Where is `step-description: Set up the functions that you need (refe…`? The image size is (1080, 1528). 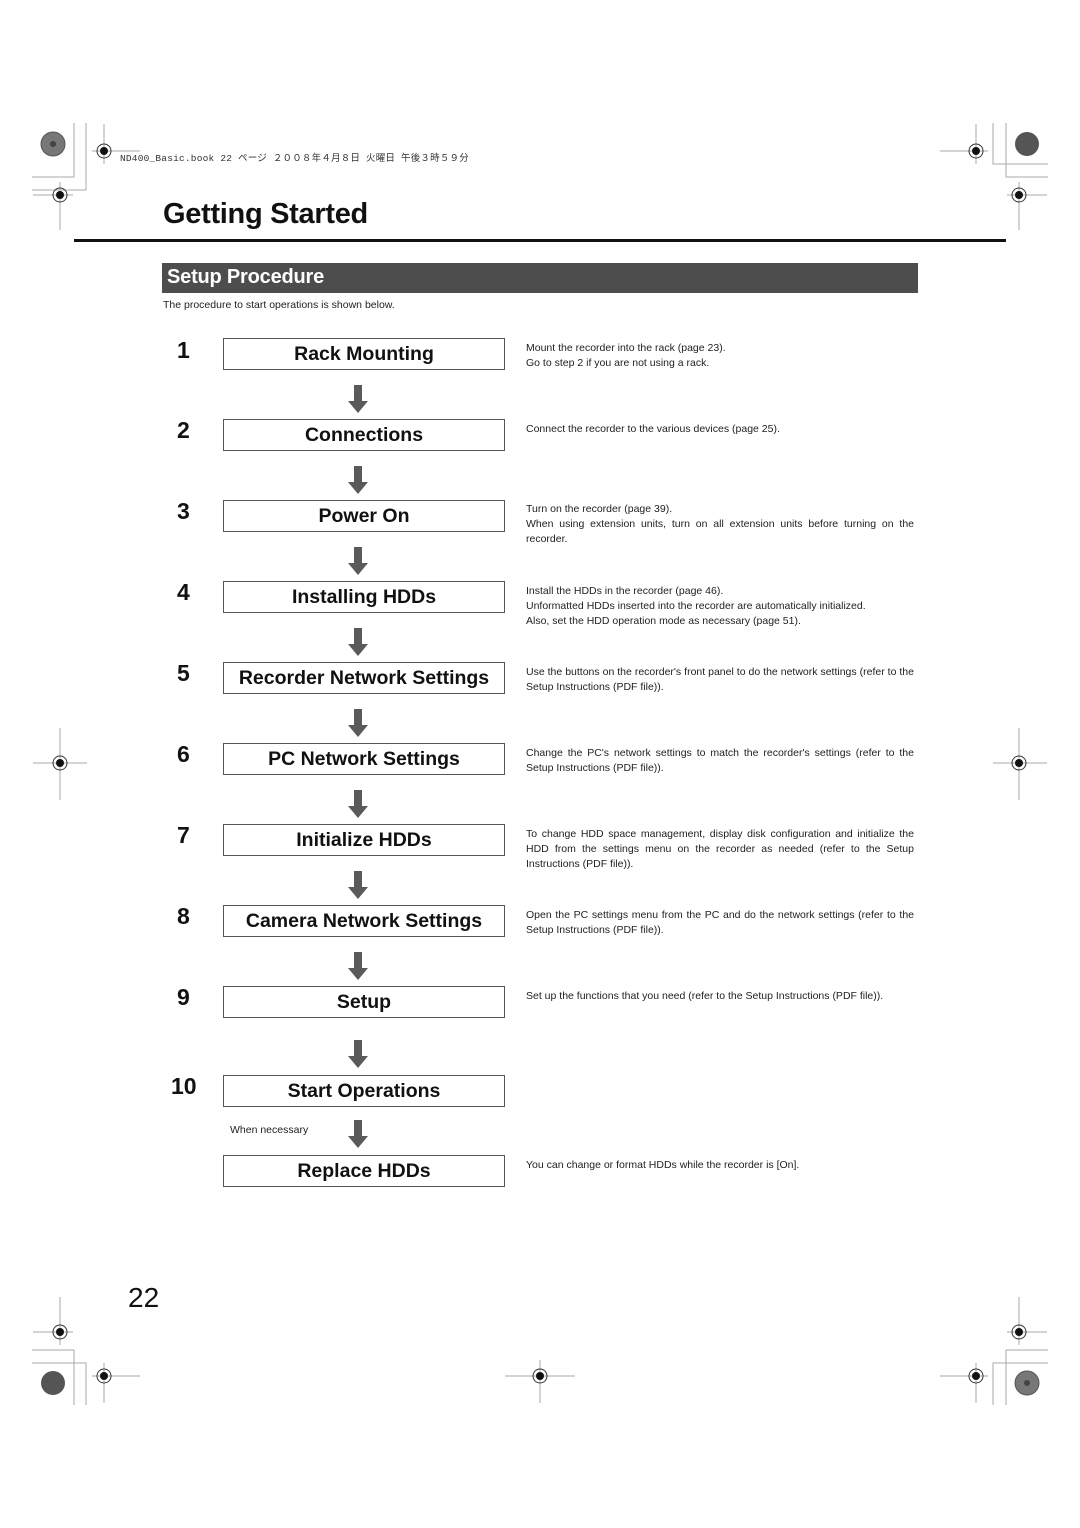 step-description: Set up the functions that you need (refe… is located at coordinates (720, 996).